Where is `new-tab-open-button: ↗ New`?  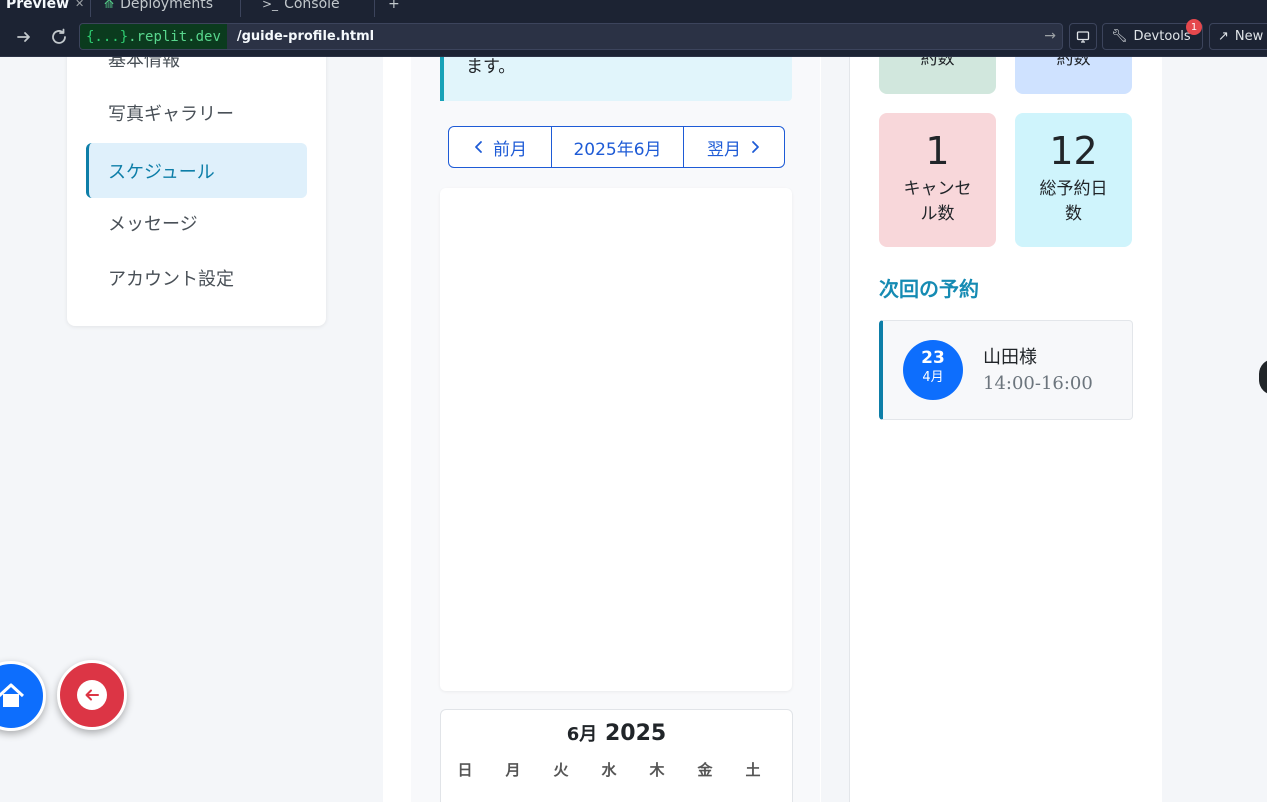
new-tab-open-button: ↗ New is located at coordinates (1238, 36).